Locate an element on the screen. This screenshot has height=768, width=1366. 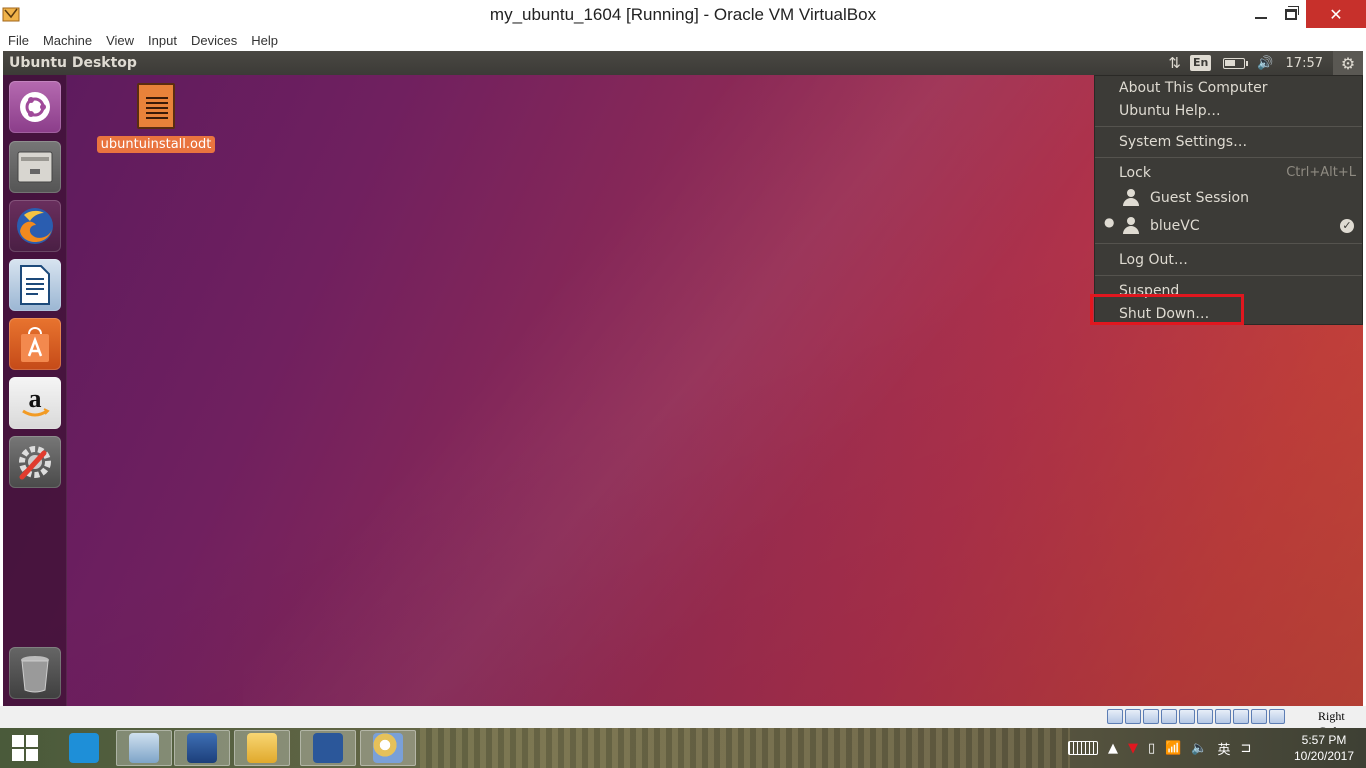
clock-time: 5:57 PM is located at coordinates (1324, 740).